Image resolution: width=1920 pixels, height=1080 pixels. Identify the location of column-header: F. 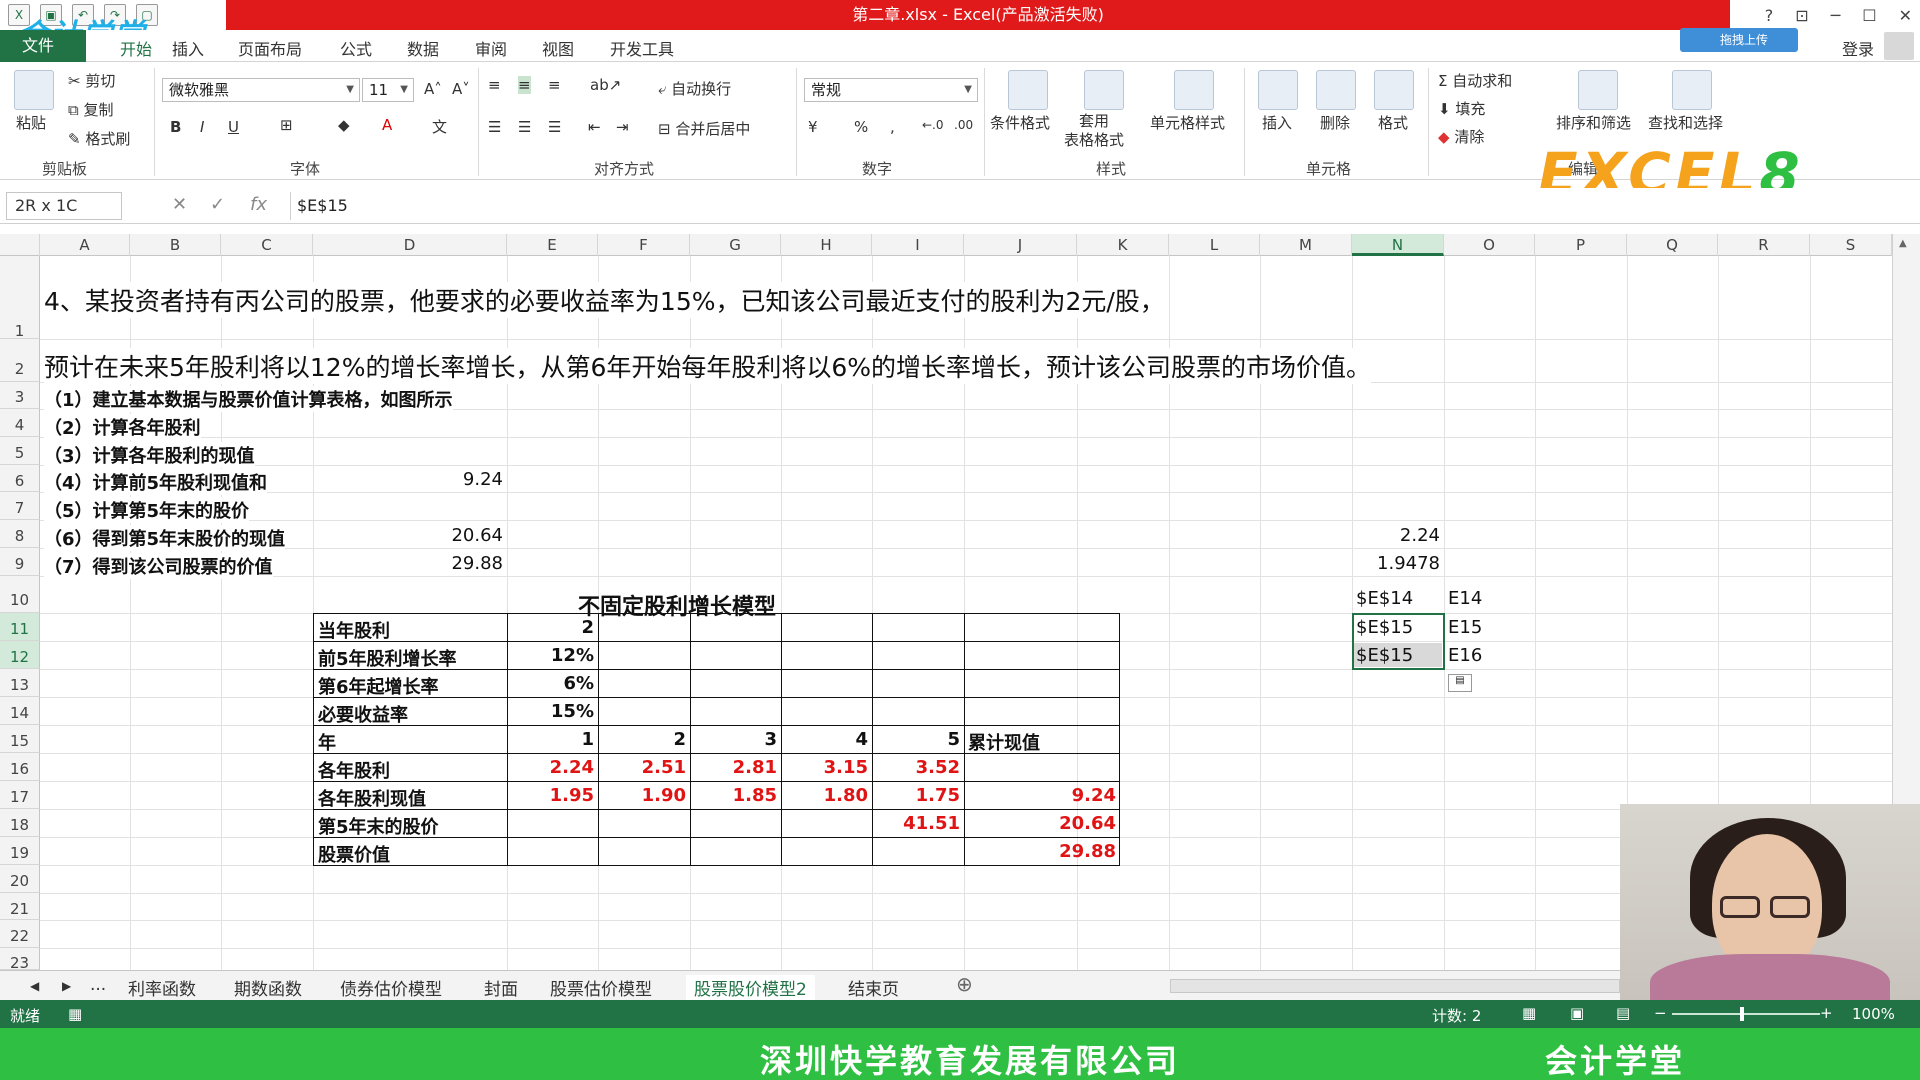
(644, 245).